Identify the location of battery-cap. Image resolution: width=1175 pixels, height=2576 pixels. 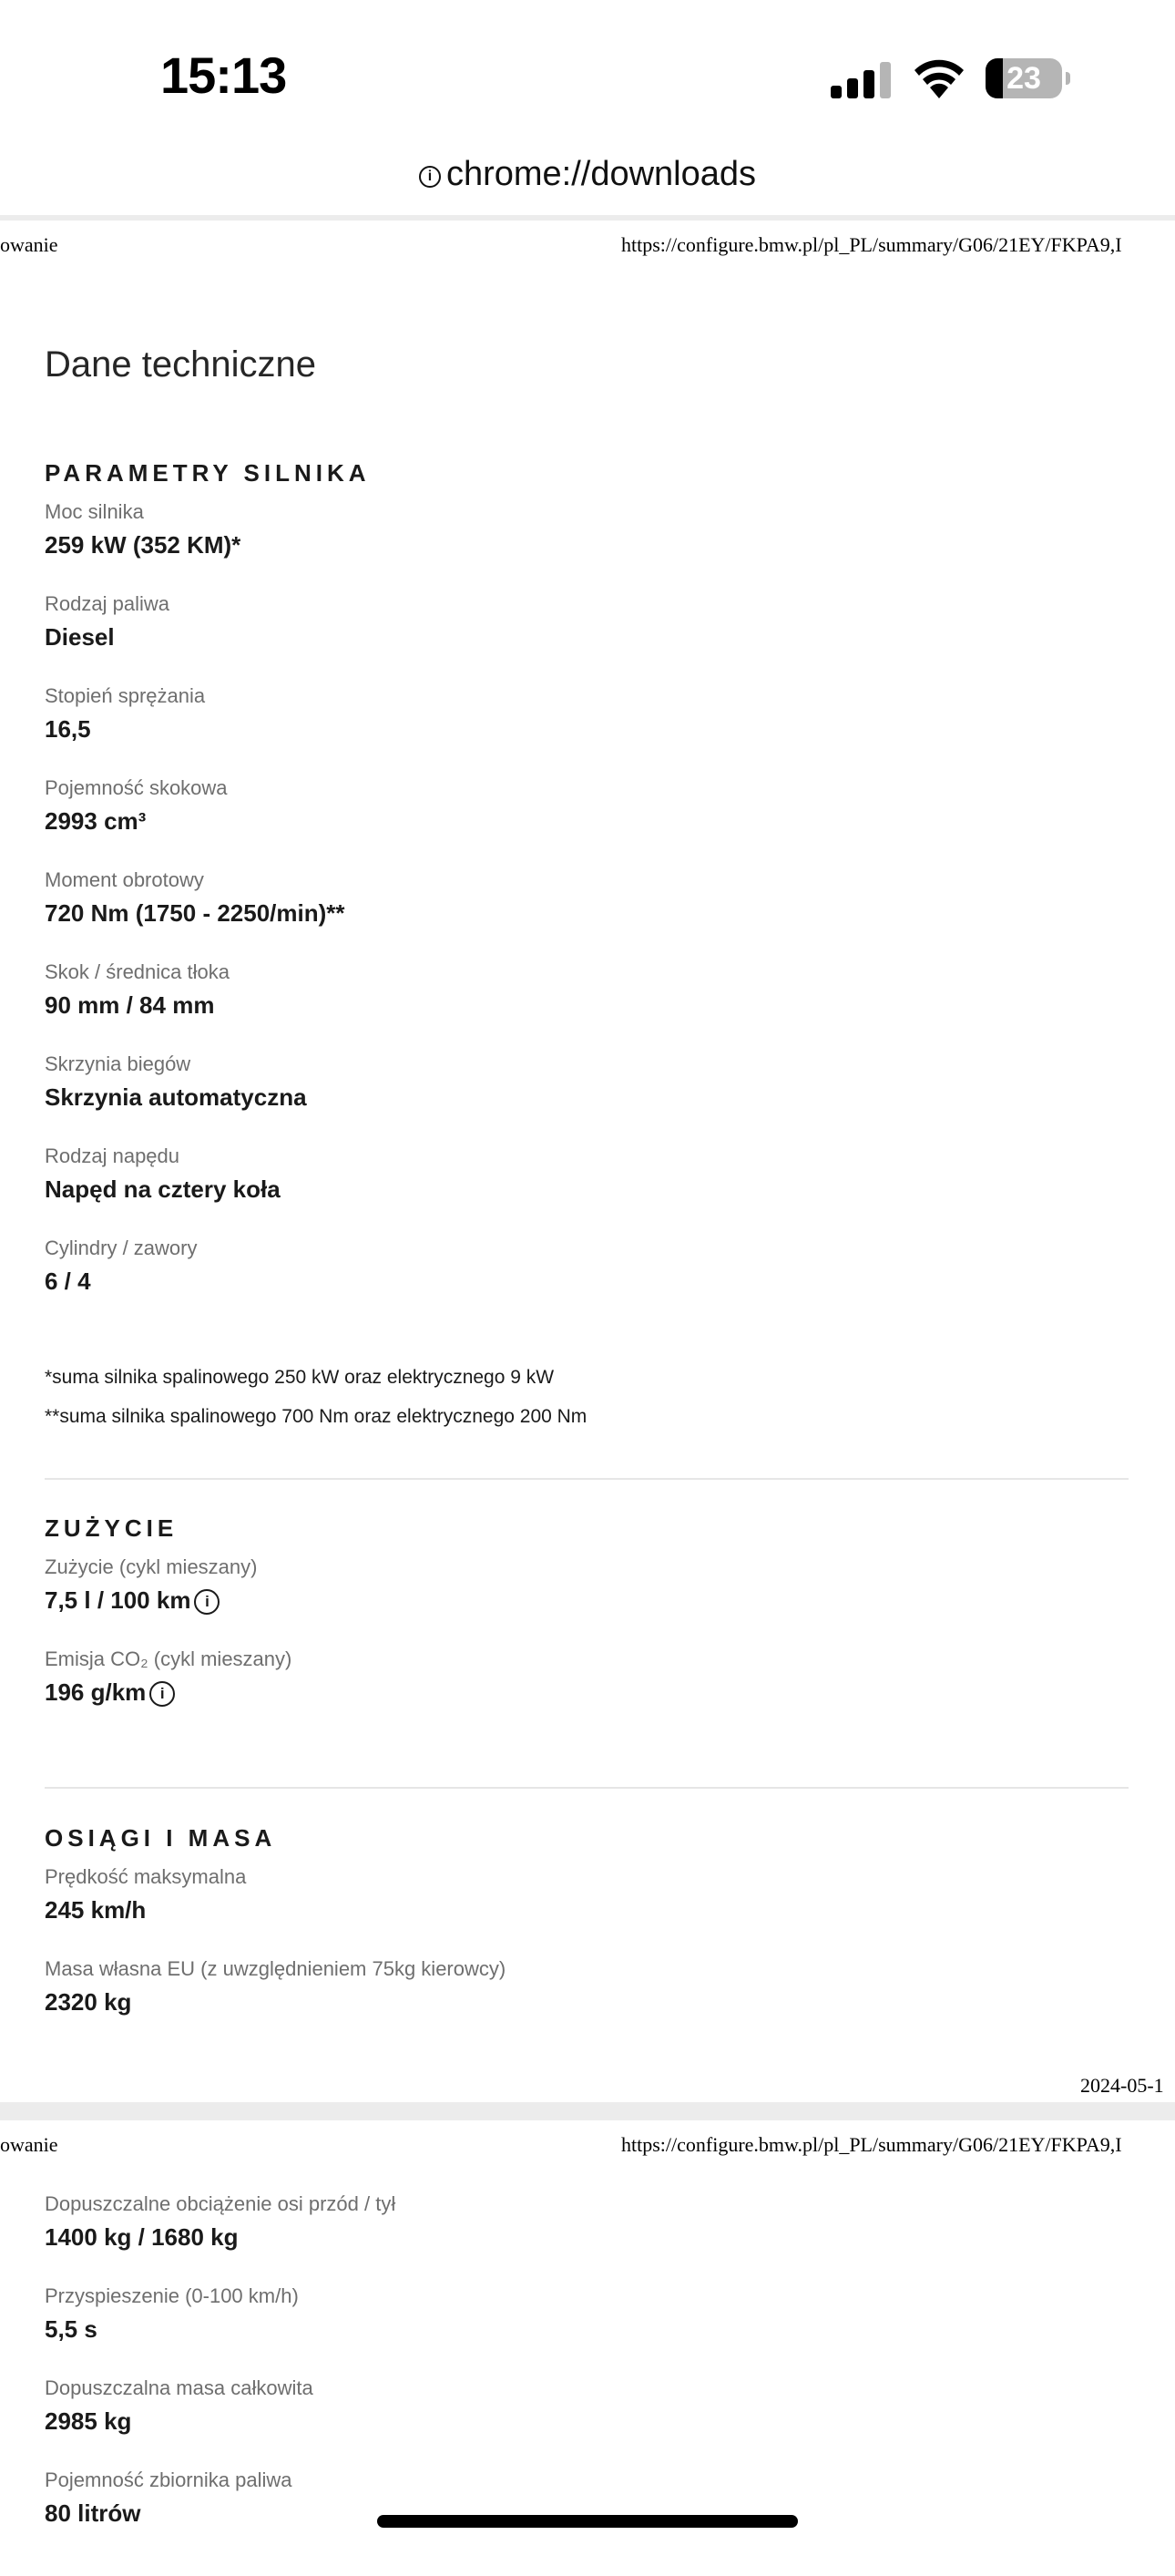
(1068, 78).